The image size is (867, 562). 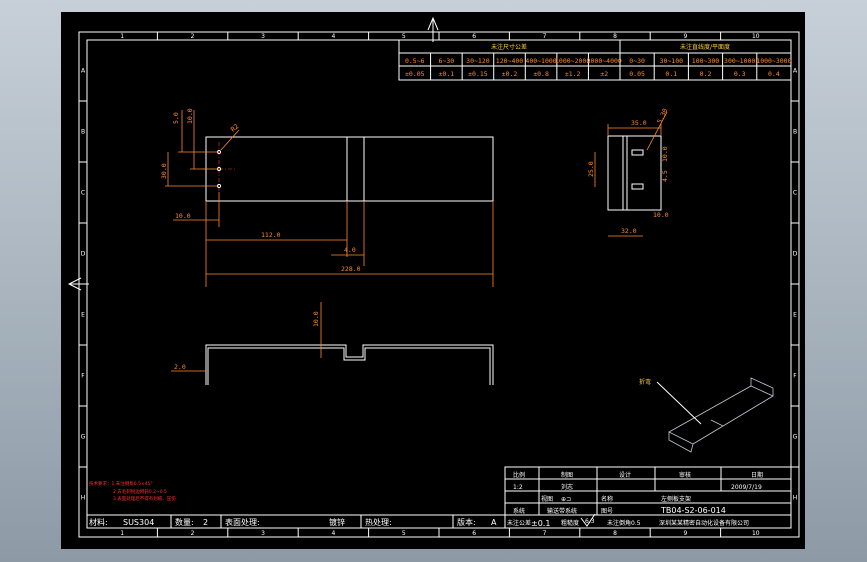 I want to click on border-row-label-right: B, so click(x=795, y=132).